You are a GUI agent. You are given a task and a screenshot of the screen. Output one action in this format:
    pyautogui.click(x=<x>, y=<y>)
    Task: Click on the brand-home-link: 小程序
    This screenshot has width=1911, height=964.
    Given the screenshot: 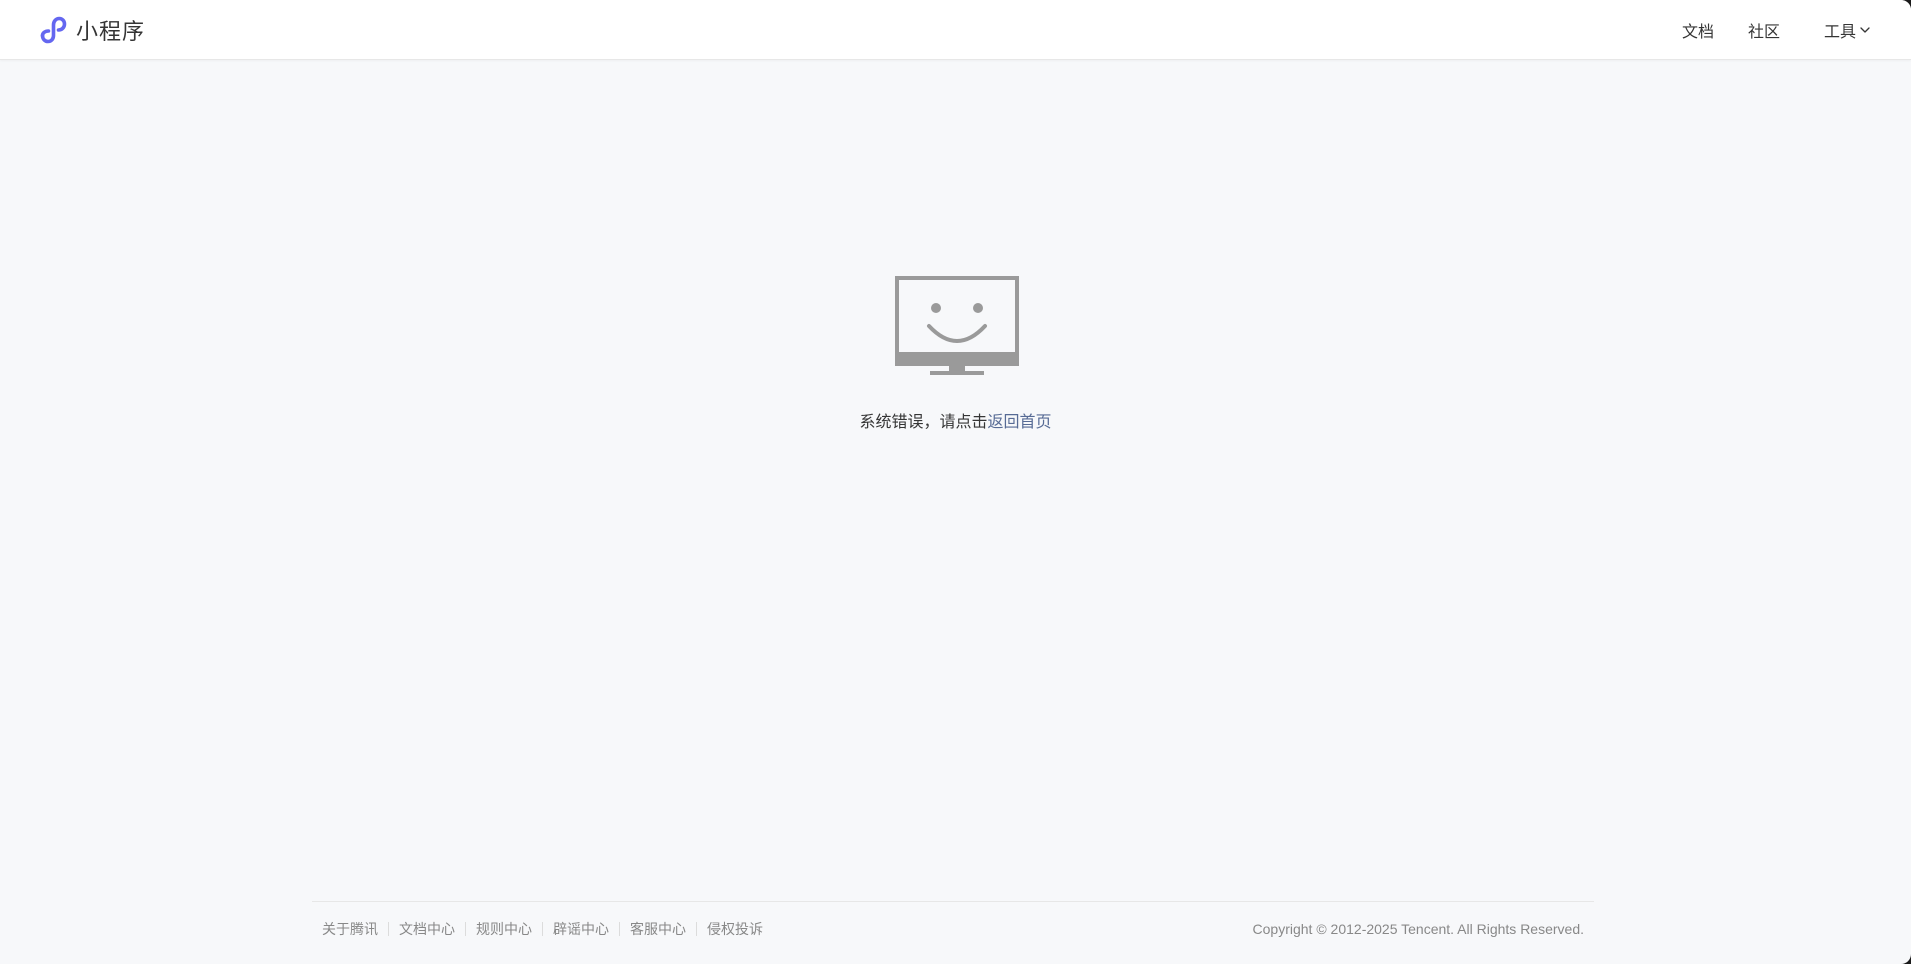 What is the action you would take?
    pyautogui.click(x=90, y=30)
    